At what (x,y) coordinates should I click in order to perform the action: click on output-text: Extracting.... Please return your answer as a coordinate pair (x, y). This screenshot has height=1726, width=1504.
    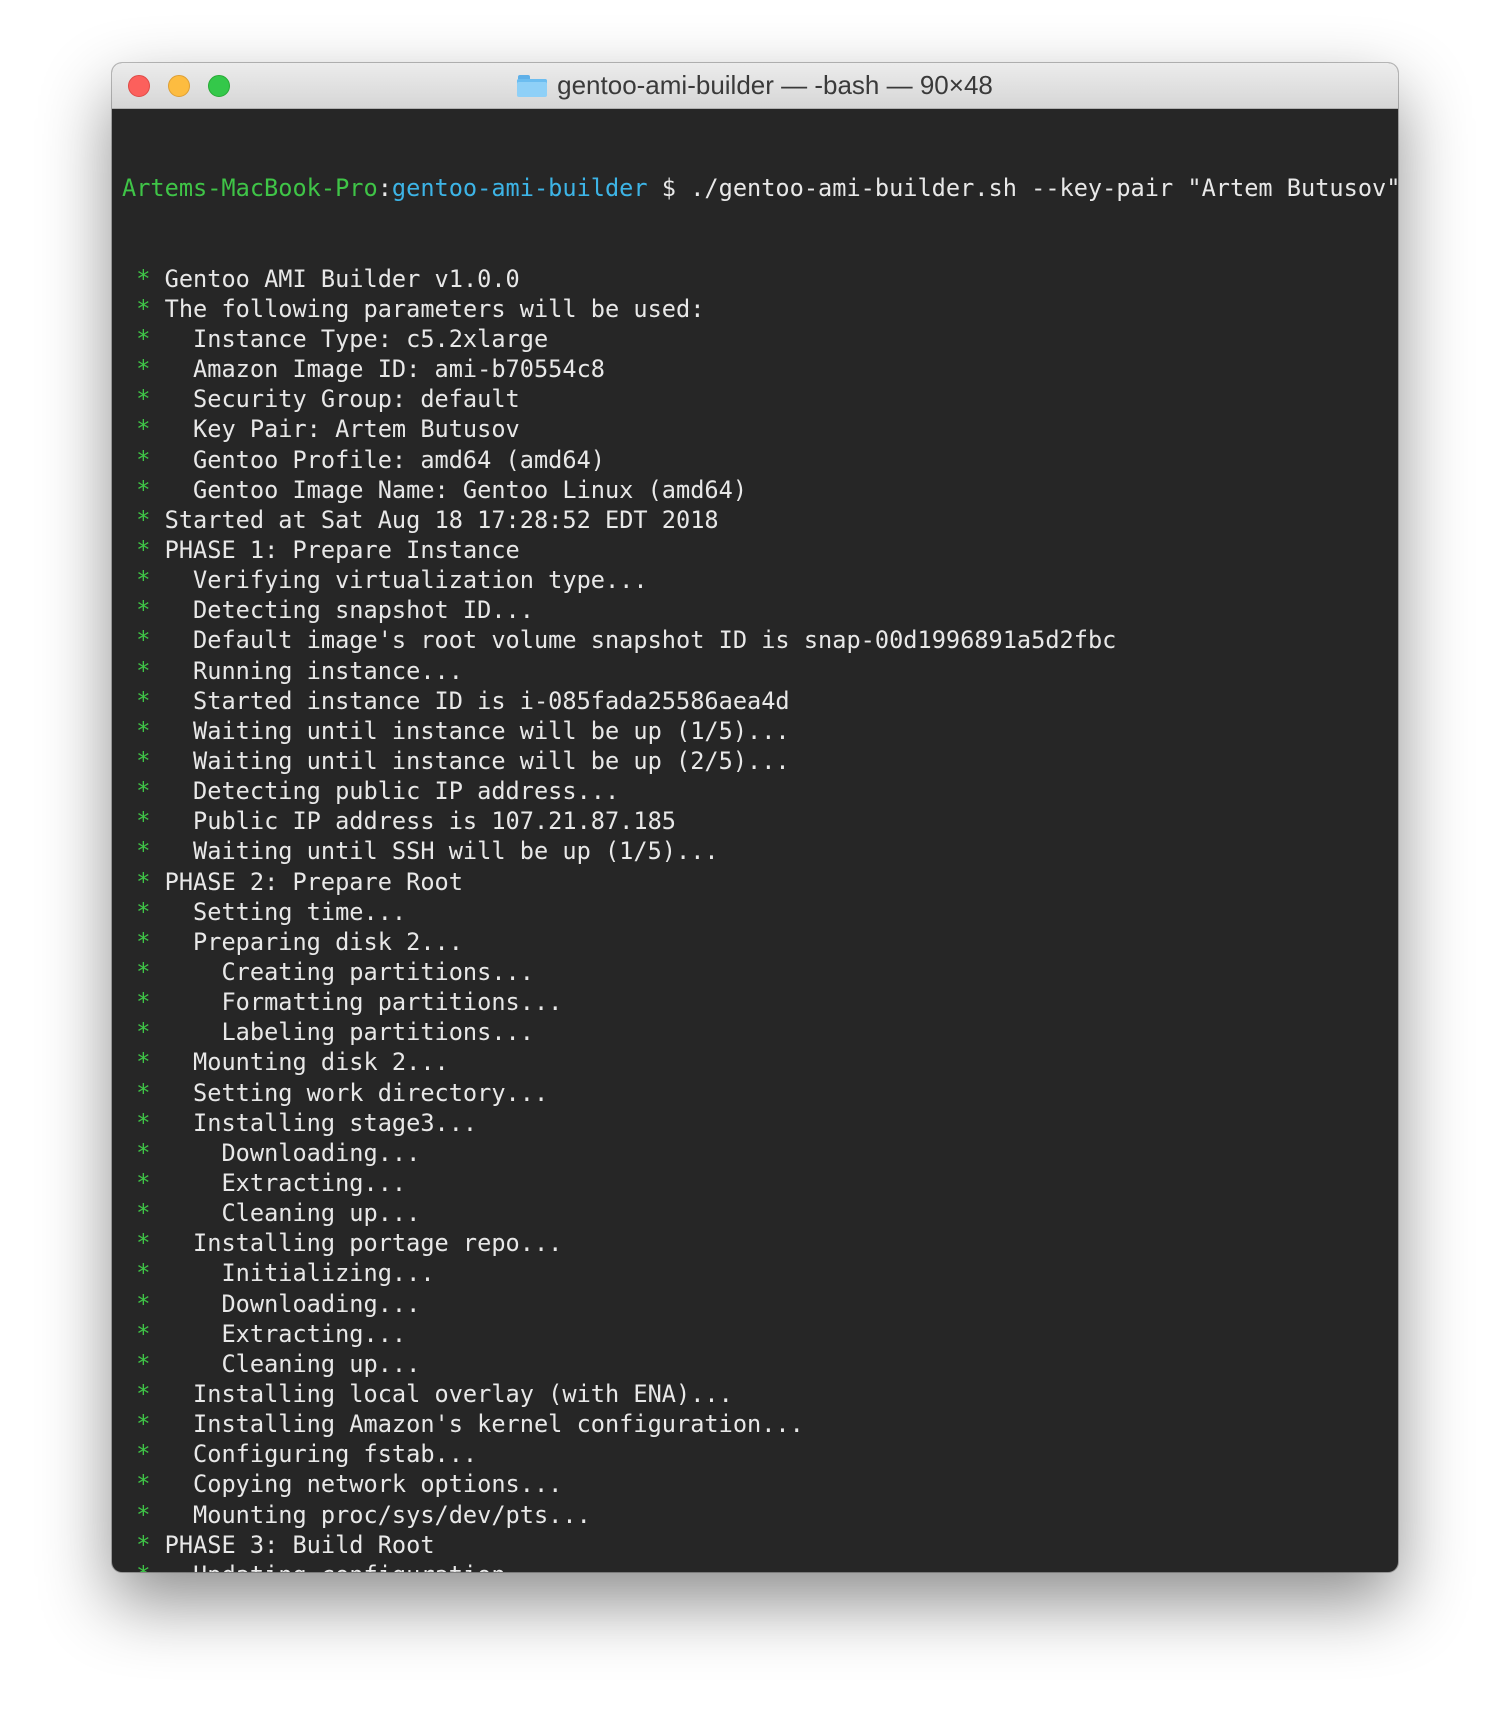
    Looking at the image, I should click on (314, 1333).